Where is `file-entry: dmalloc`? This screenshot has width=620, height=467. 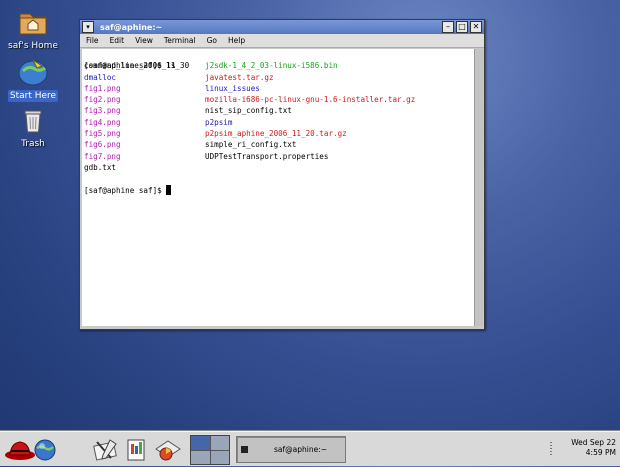
file-entry: dmalloc is located at coordinates (100, 77).